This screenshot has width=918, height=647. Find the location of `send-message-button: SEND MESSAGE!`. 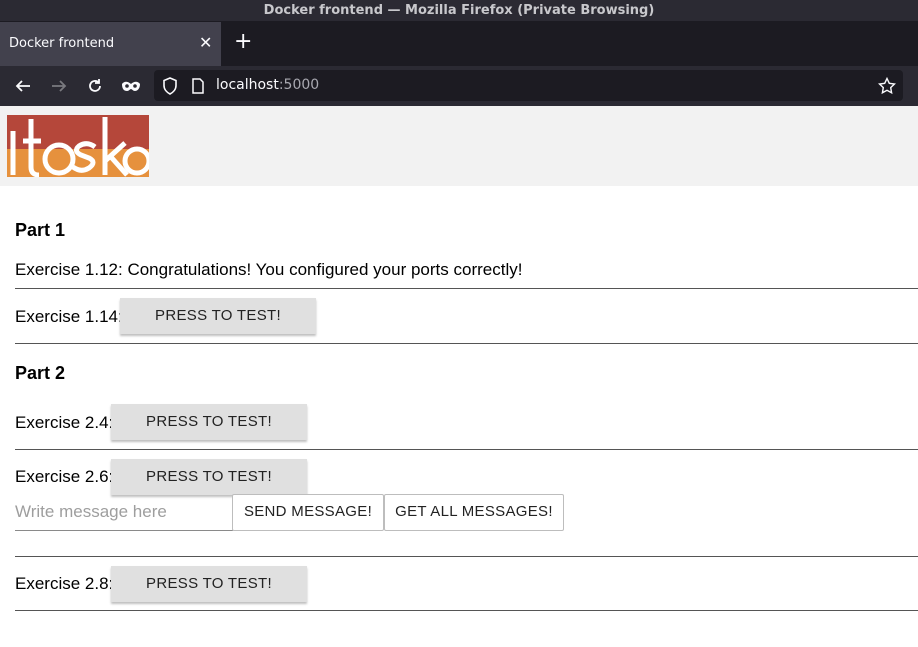

send-message-button: SEND MESSAGE! is located at coordinates (308, 512).